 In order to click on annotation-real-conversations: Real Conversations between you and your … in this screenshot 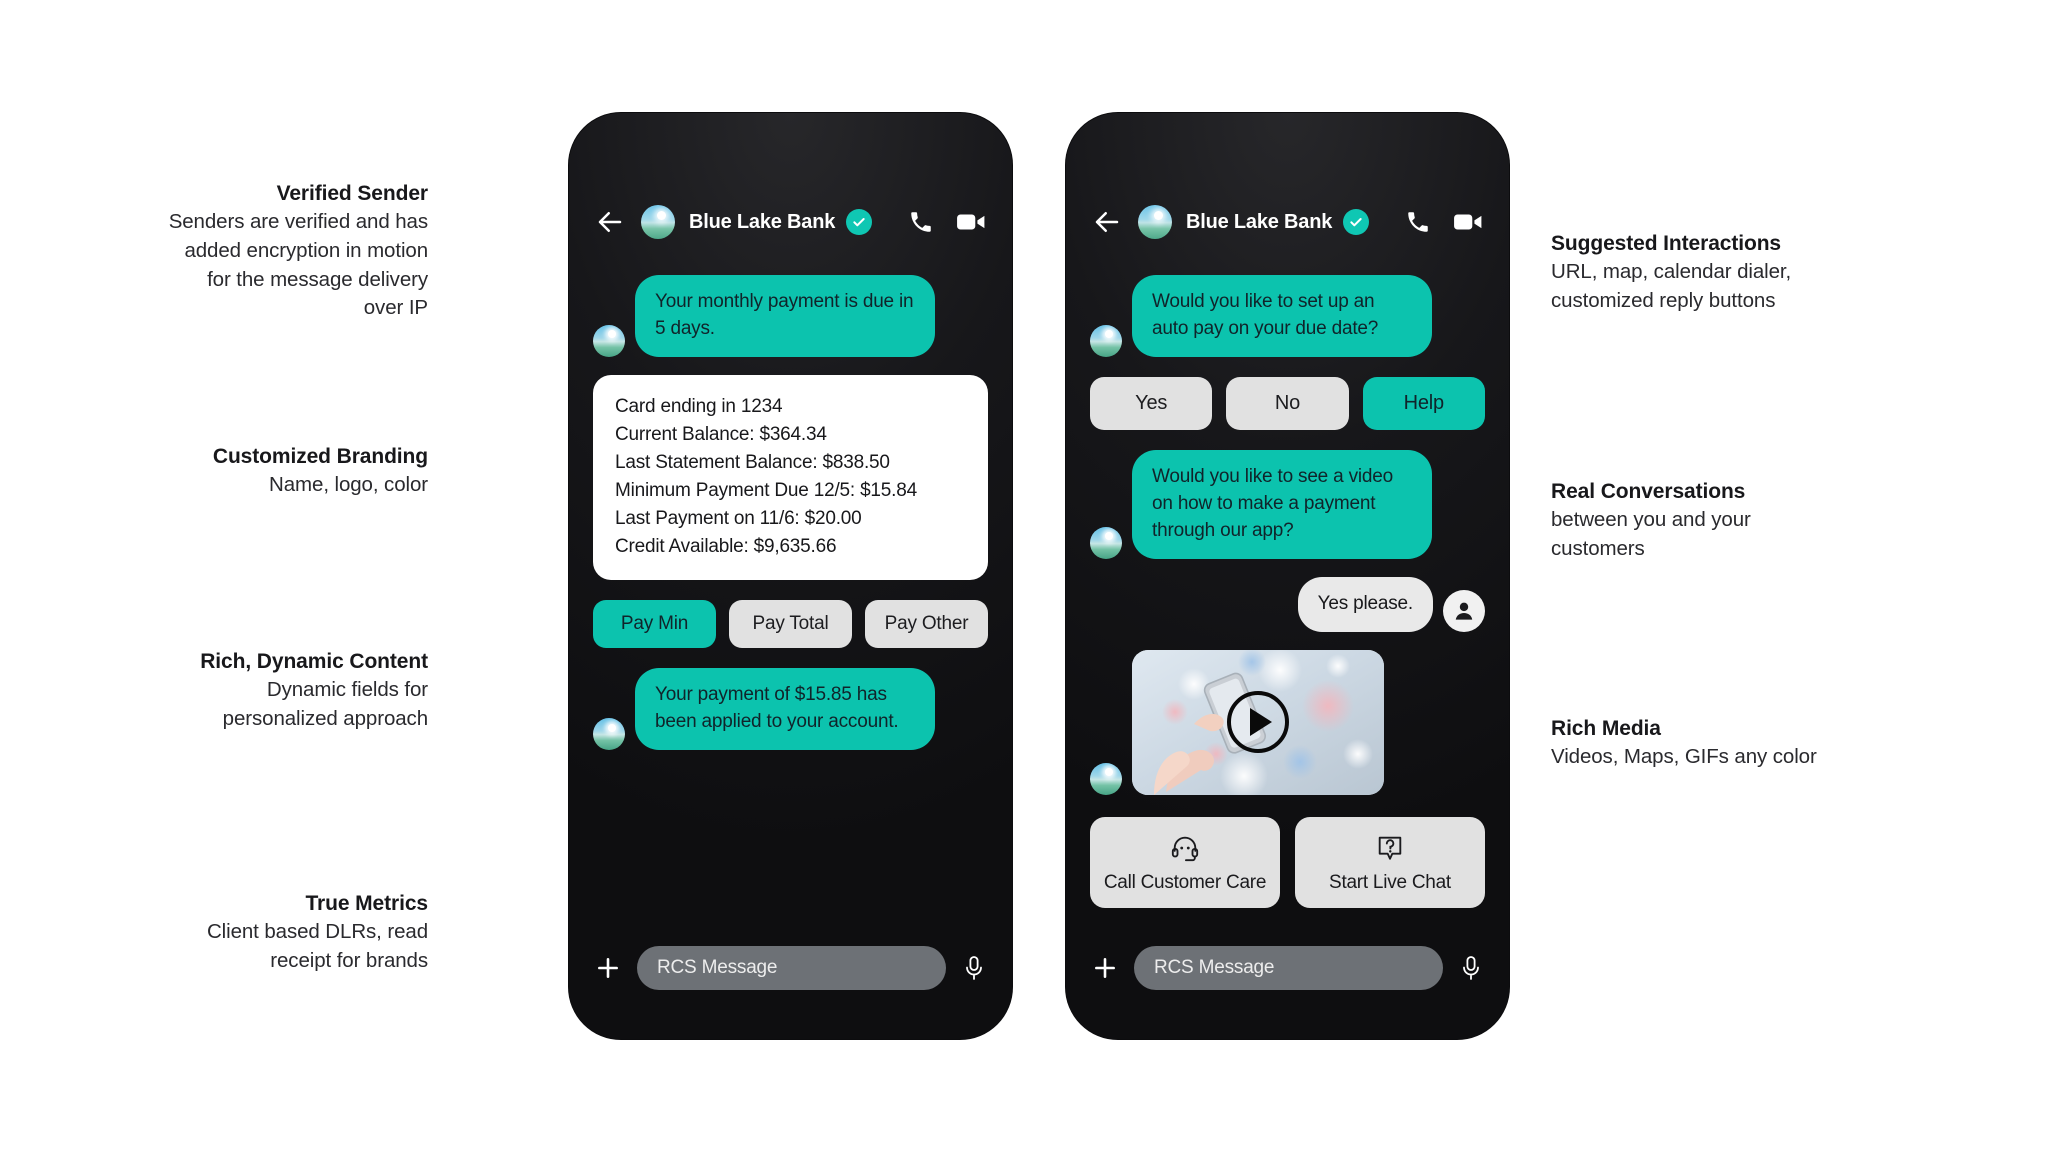, I will do `click(1696, 521)`.